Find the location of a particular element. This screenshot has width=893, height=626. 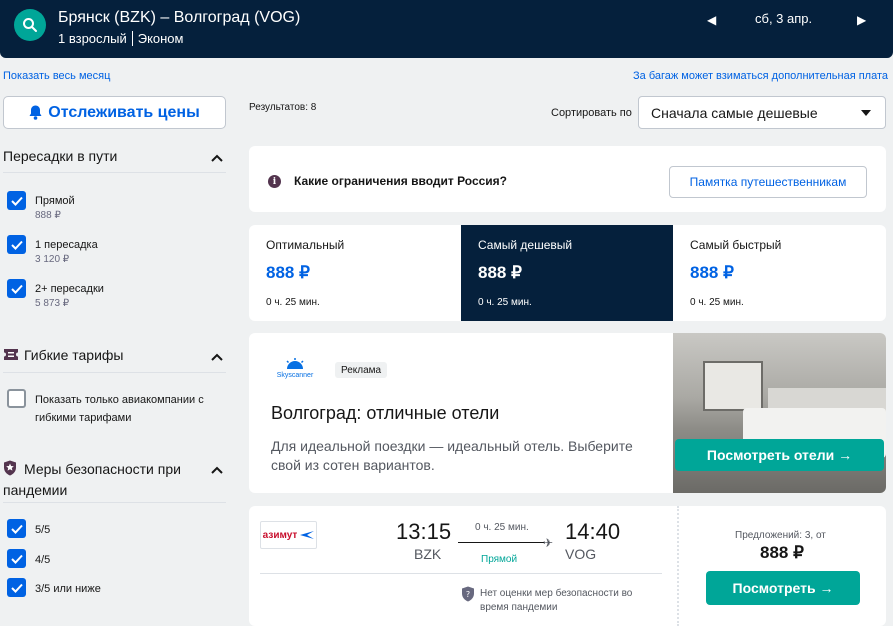

search-summary: 1 взрослый Эконом is located at coordinates (120, 38).